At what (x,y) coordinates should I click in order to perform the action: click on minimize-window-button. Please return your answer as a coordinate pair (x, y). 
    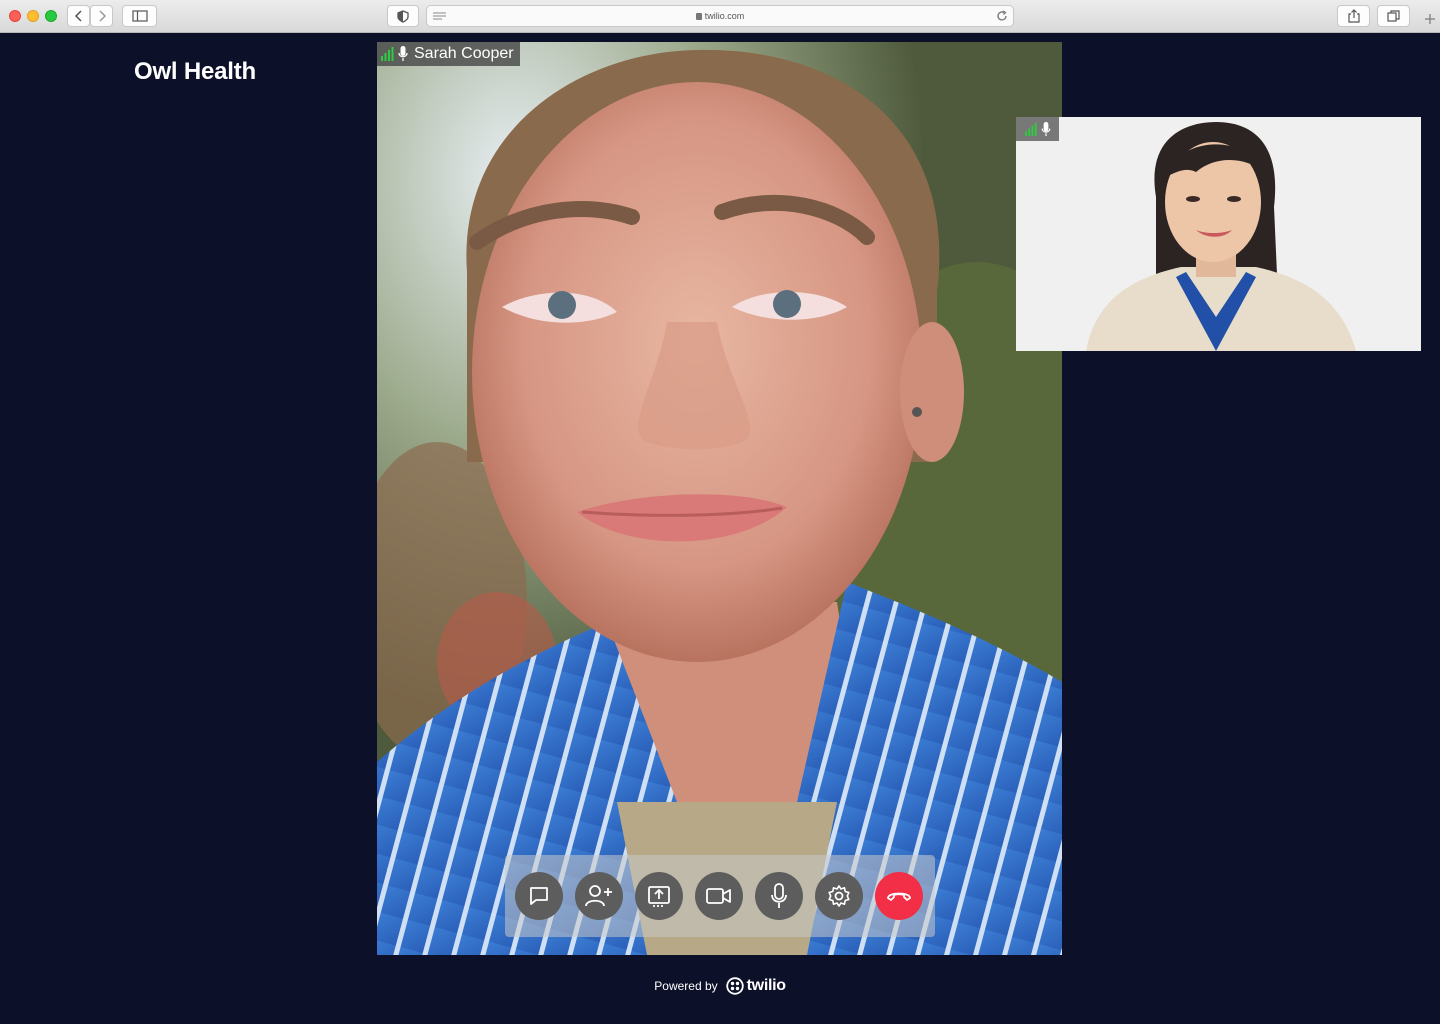
    Looking at the image, I should click on (33, 16).